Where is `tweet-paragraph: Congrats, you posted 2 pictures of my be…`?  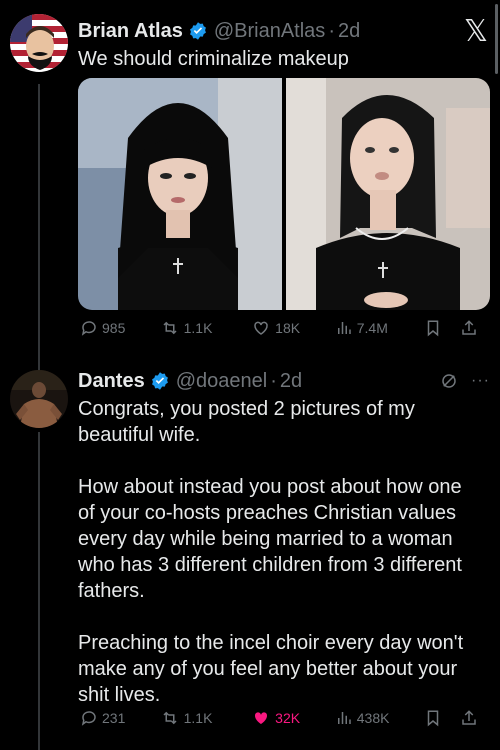
tweet-paragraph: Congrats, you posted 2 pictures of my be… is located at coordinates (246, 422).